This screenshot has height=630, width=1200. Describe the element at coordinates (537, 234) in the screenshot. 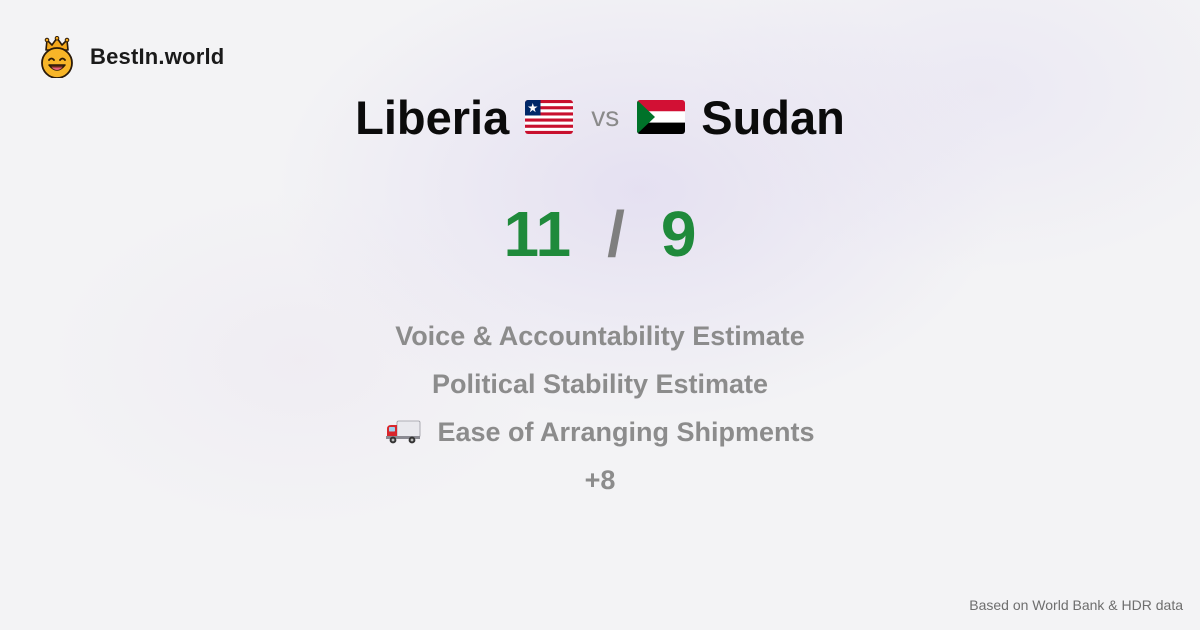

I see `left-score: 11` at that location.